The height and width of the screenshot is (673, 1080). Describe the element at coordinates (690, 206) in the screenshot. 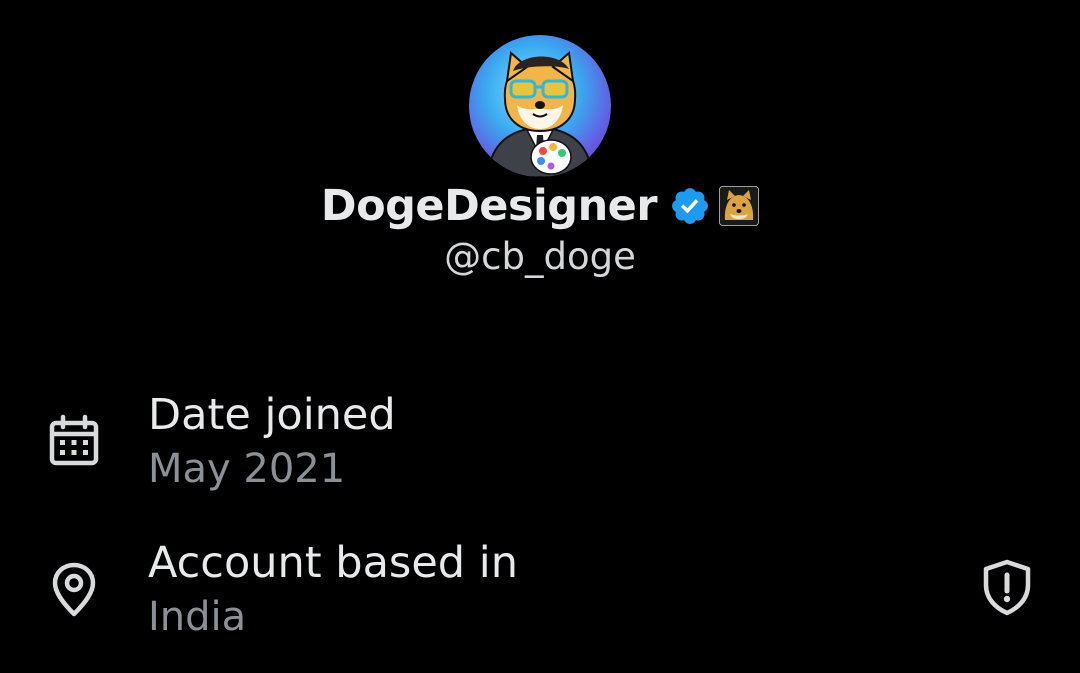

I see `verified-badge-icon` at that location.